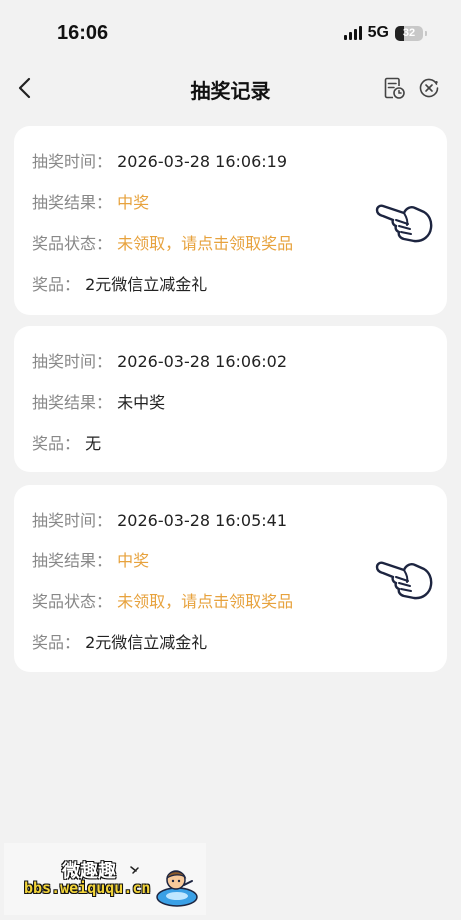 This screenshot has height=920, width=461. I want to click on battery-icon: 32, so click(411, 33).